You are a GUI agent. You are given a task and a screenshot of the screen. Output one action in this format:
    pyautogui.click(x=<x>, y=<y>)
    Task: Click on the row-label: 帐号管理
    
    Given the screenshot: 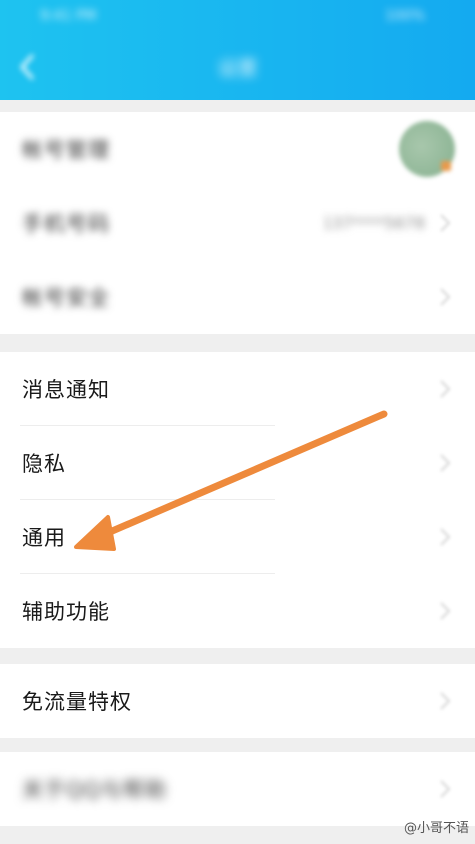 What is the action you would take?
    pyautogui.click(x=66, y=150)
    